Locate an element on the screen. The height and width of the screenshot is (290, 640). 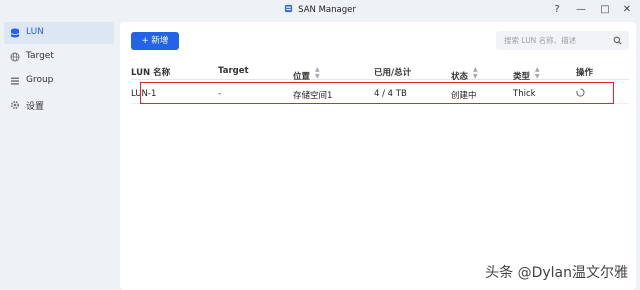
column-header-type: 类型 ▲ ▼ is located at coordinates (526, 74).